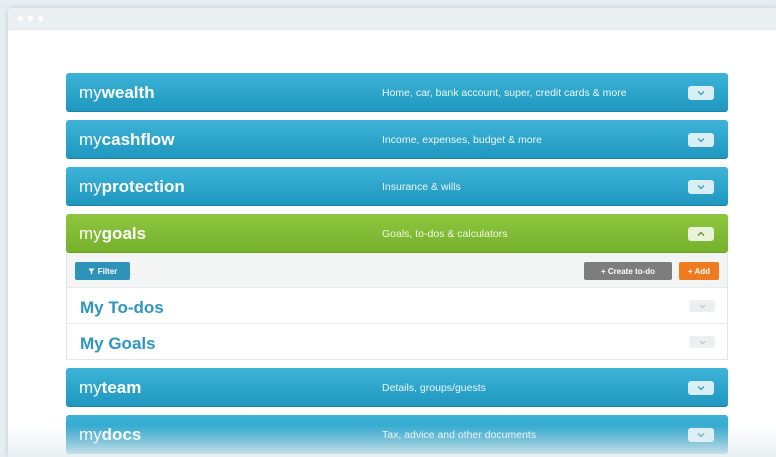 The width and height of the screenshot is (776, 457). I want to click on list-item-label: My Goals, so click(118, 343).